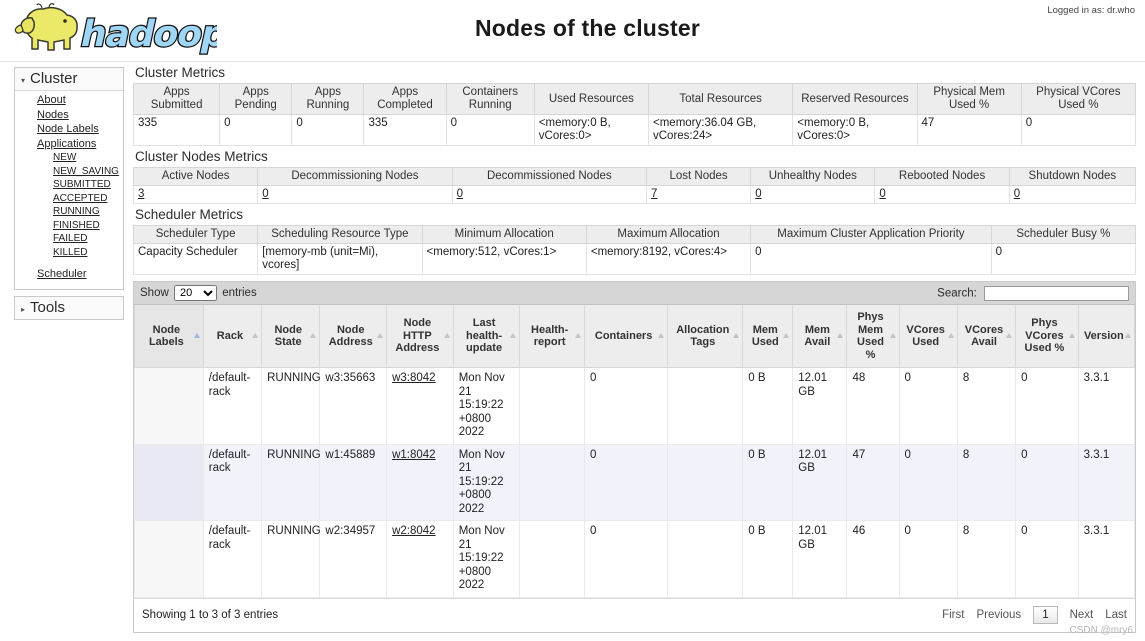 This screenshot has height=641, width=1145. I want to click on val-shutdown-nodes: 0, so click(1017, 194).